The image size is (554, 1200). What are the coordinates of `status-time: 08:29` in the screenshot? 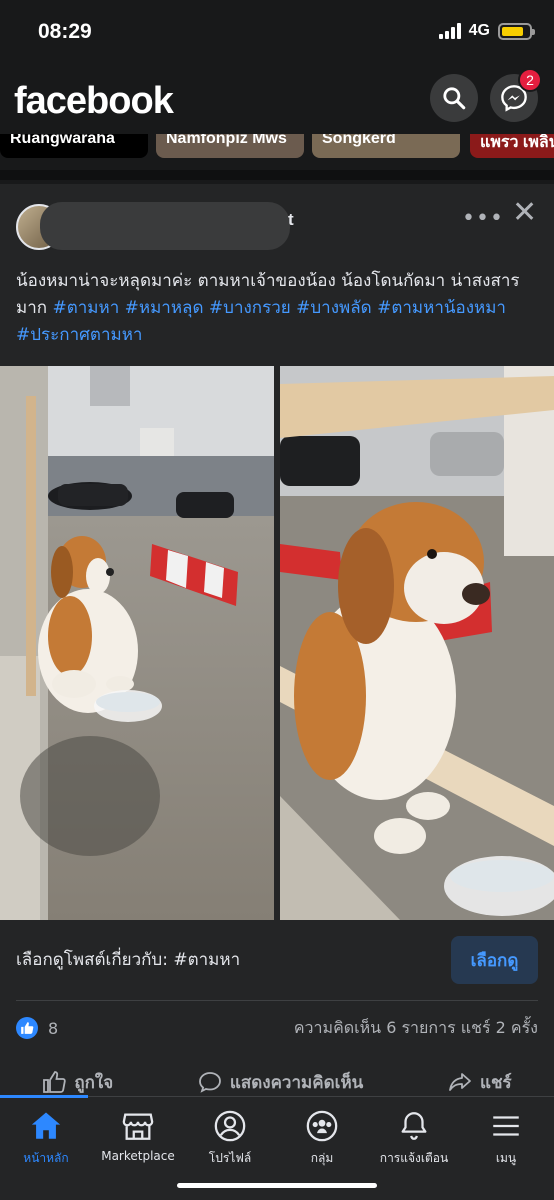 It's located at (65, 31).